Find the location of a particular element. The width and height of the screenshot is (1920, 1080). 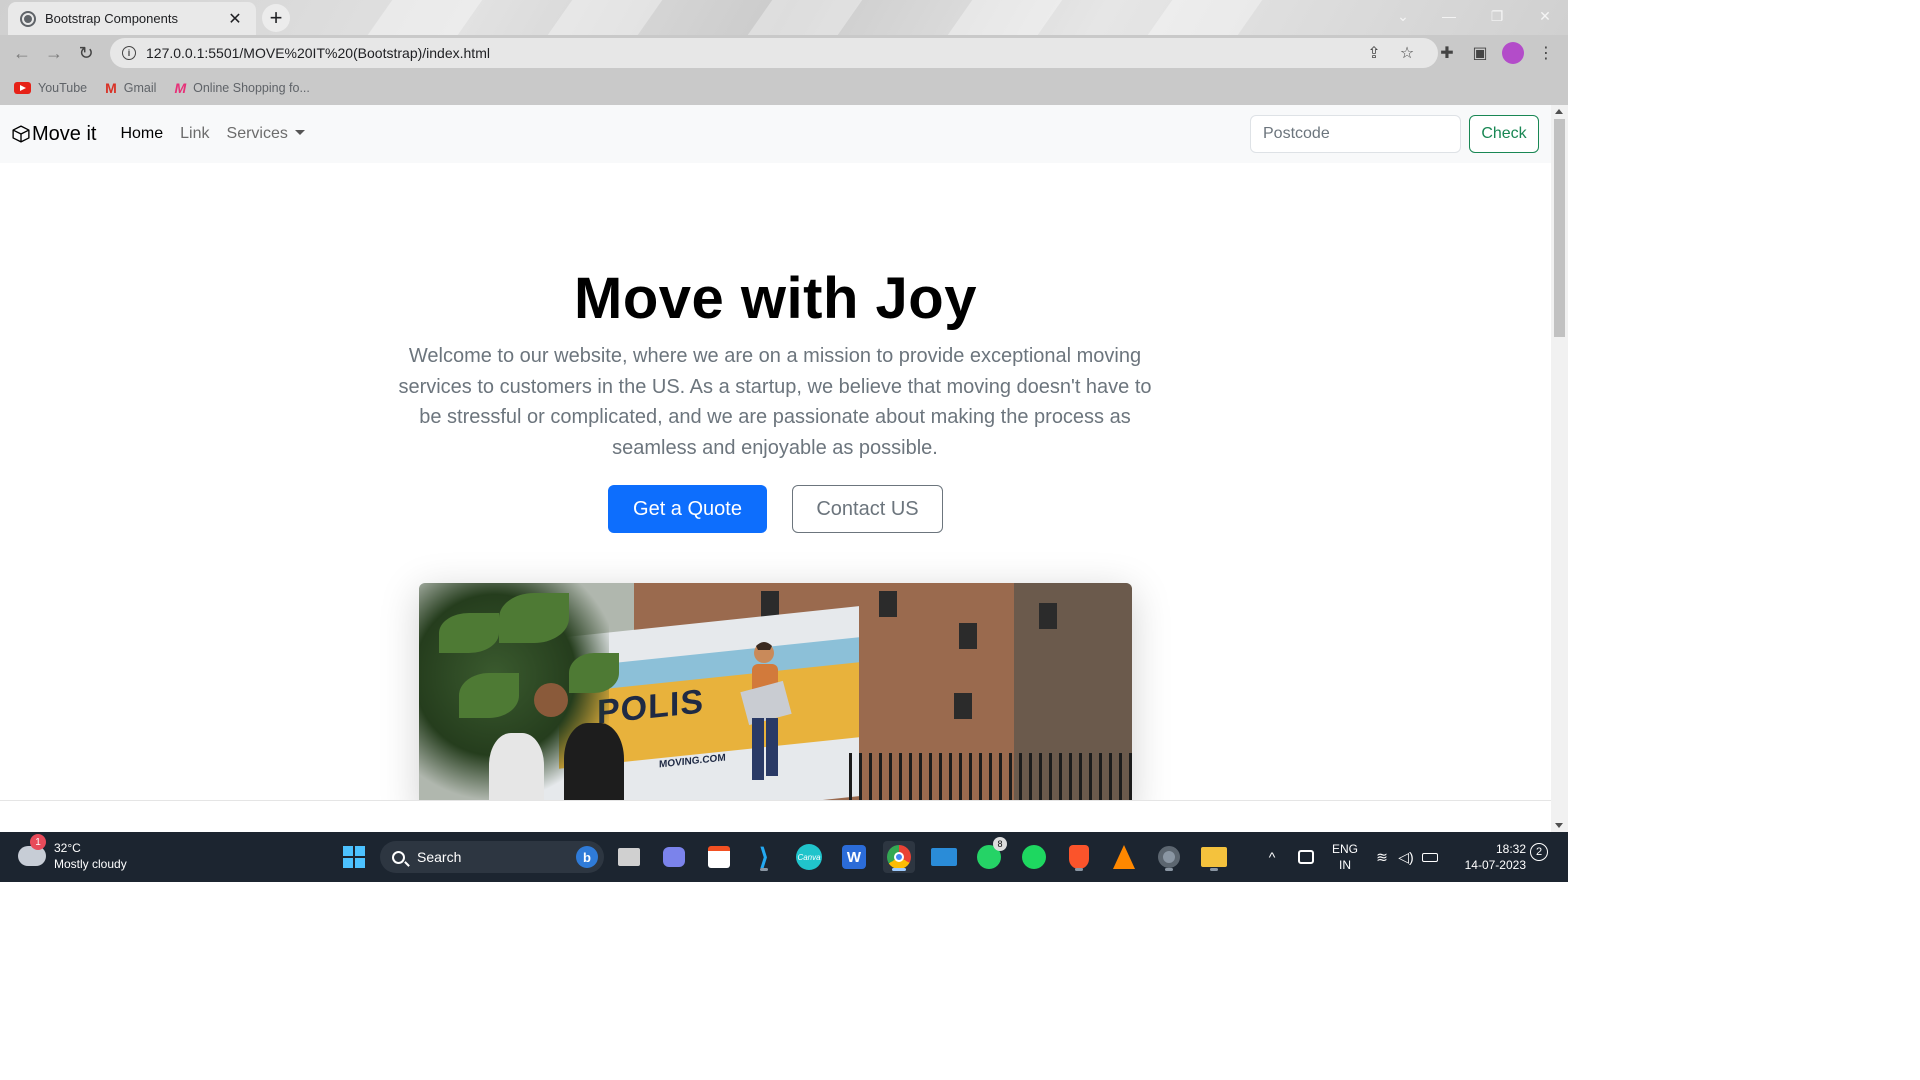

extensions-icon: ✚ is located at coordinates (1447, 53).